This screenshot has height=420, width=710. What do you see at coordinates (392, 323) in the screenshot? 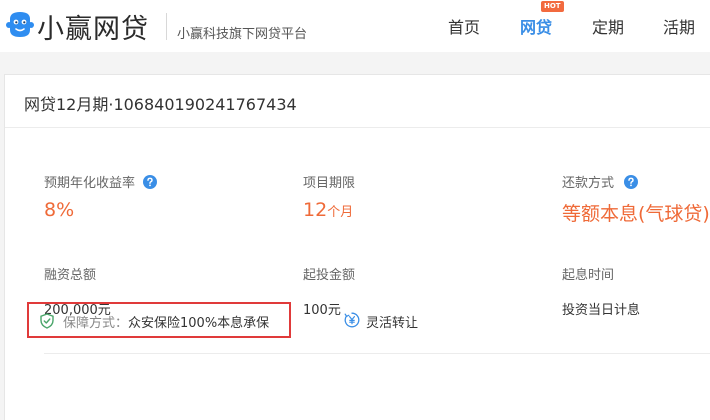
I see `transfer-label: 灵活转让` at bounding box center [392, 323].